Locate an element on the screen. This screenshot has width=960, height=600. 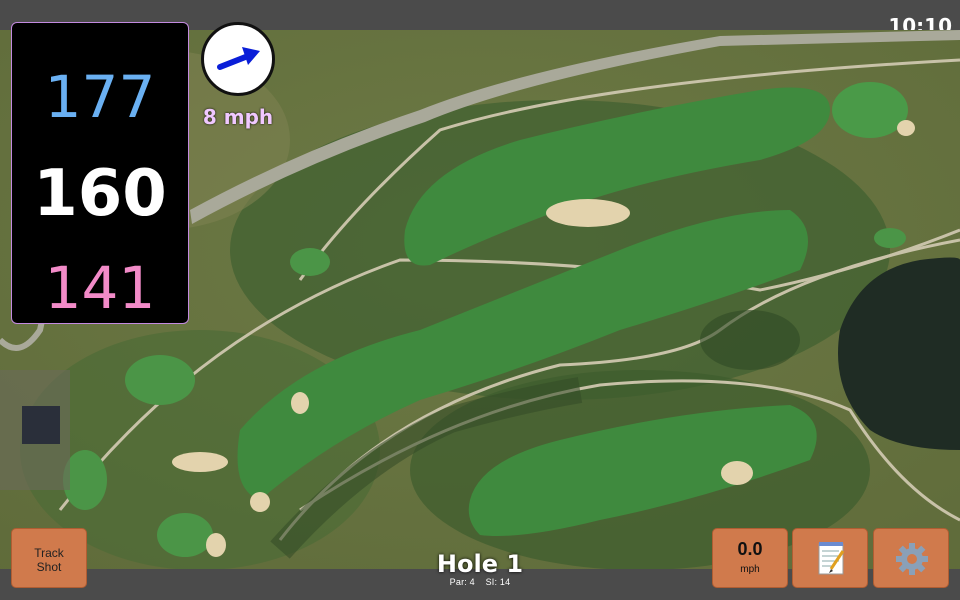
hole-si: SI: 14 is located at coordinates (498, 582).